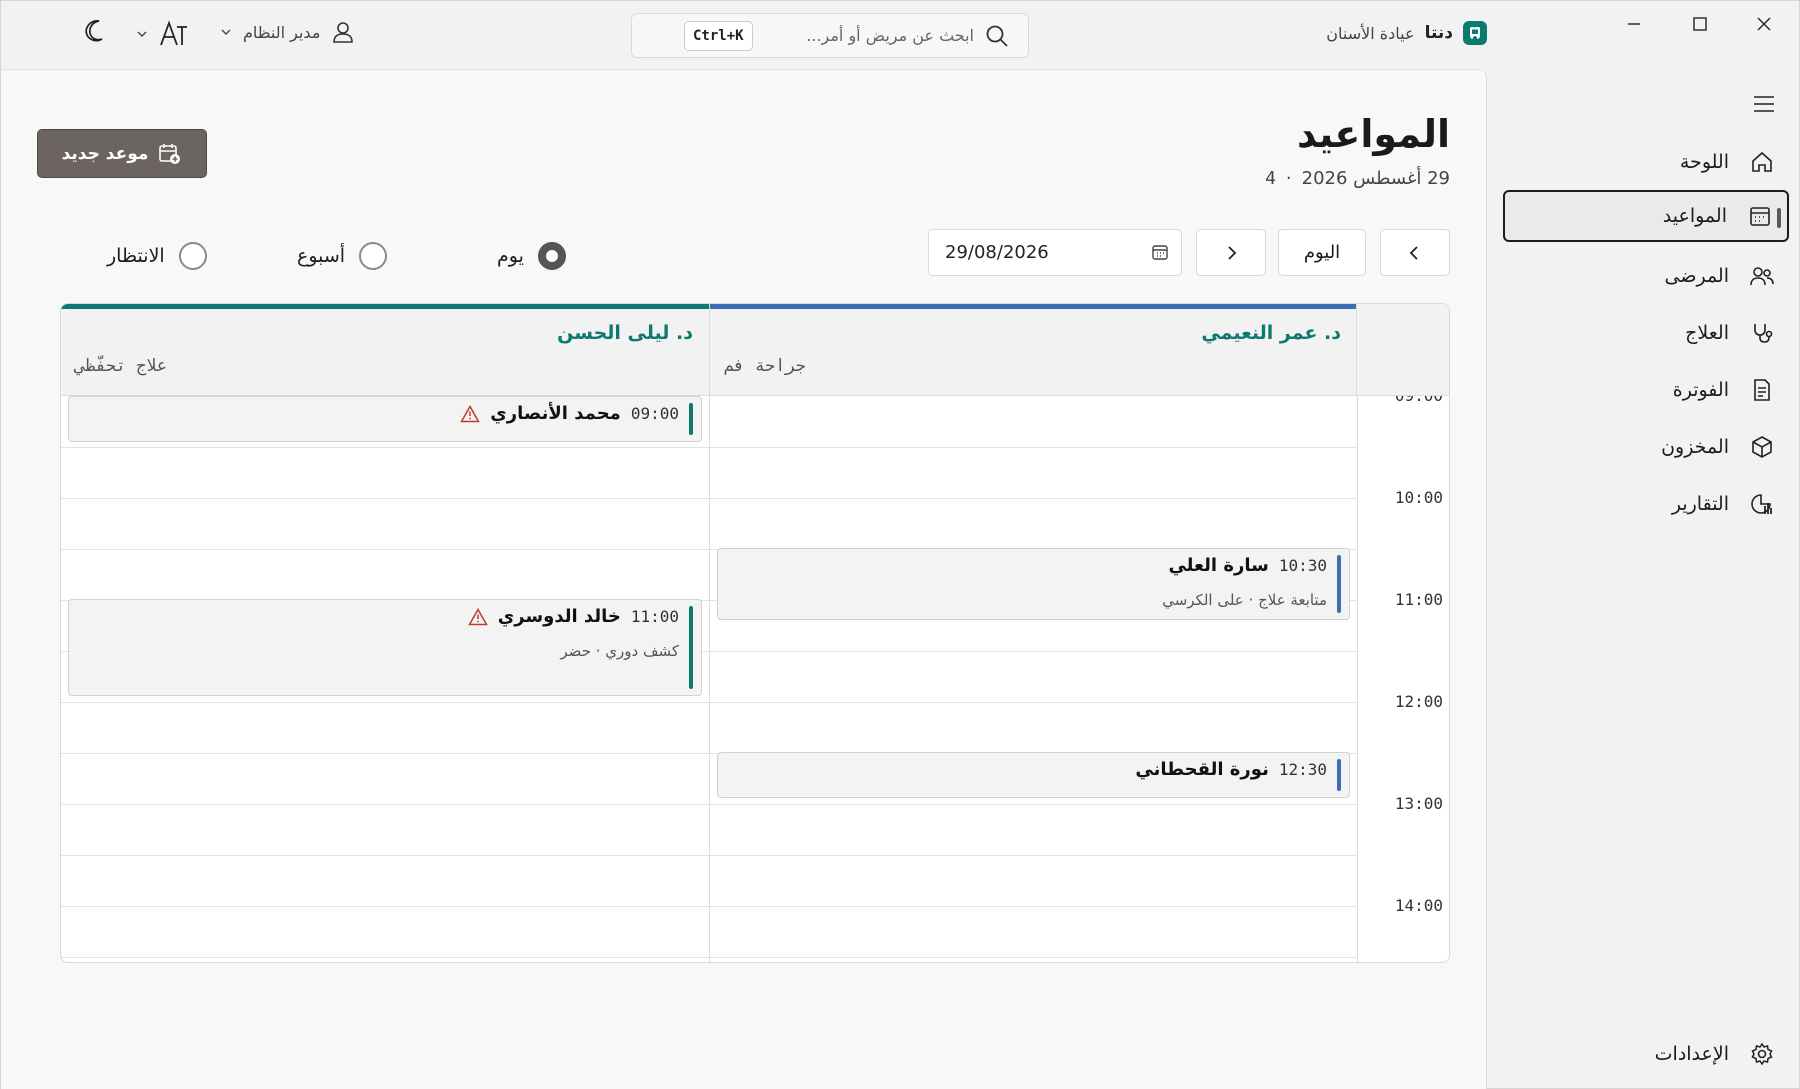  Describe the element at coordinates (654, 616) in the screenshot. I see `appointment-time: 11:00` at that location.